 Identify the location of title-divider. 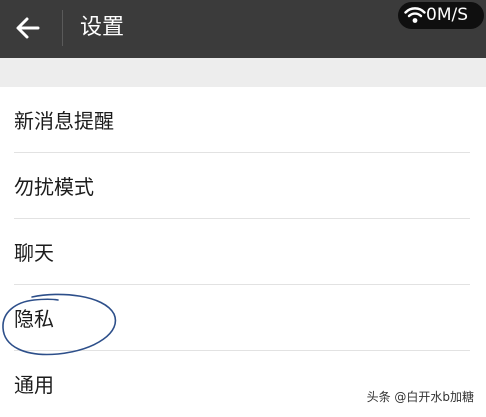
(62, 28).